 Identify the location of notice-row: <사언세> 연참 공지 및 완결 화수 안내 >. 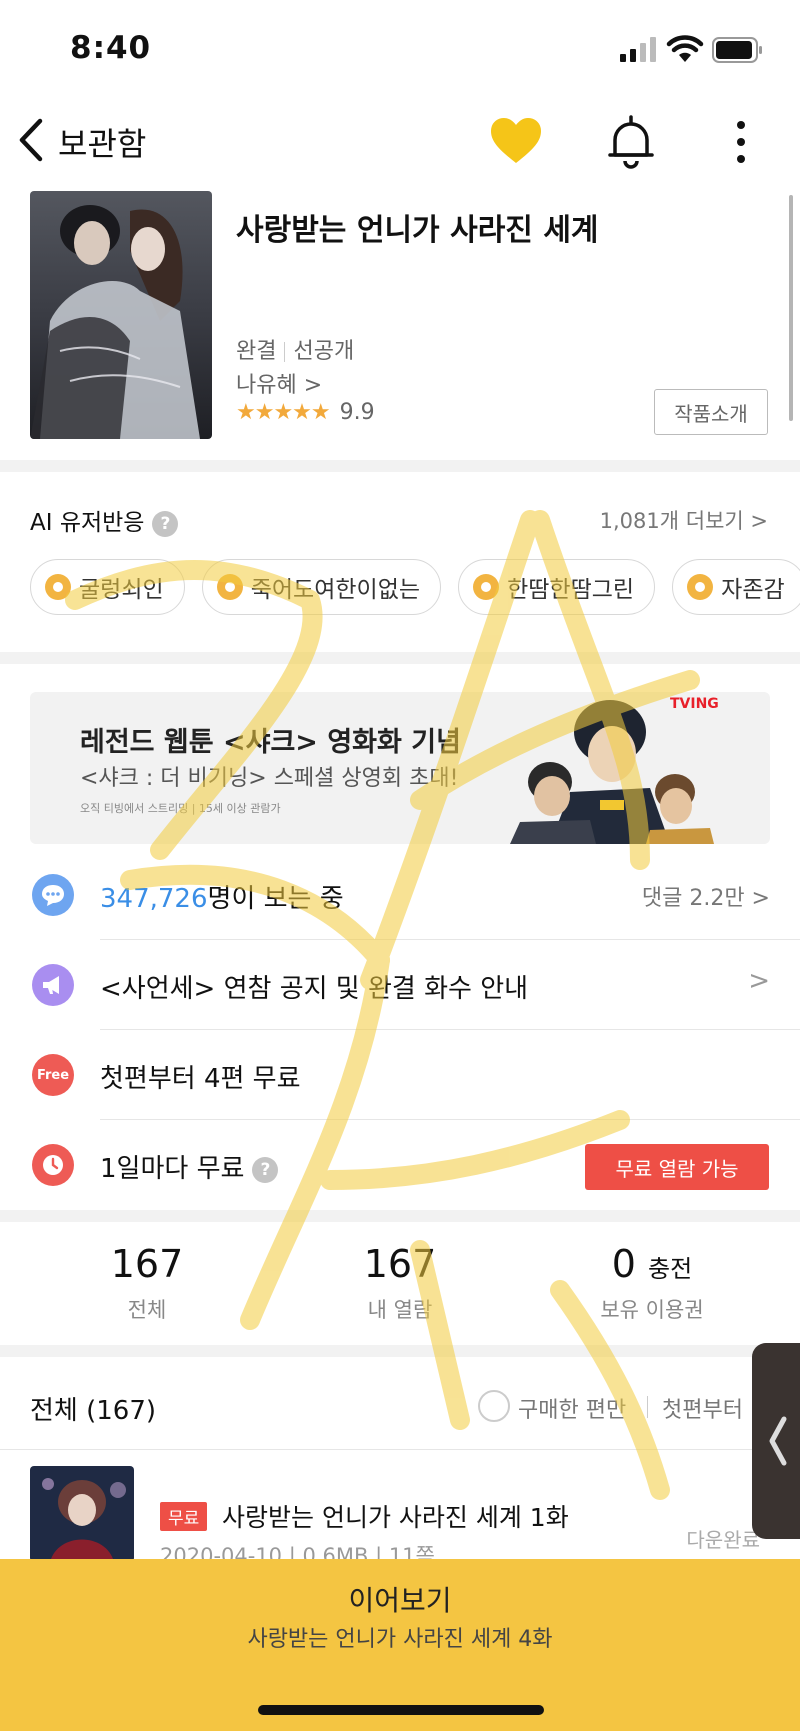
(400, 985).